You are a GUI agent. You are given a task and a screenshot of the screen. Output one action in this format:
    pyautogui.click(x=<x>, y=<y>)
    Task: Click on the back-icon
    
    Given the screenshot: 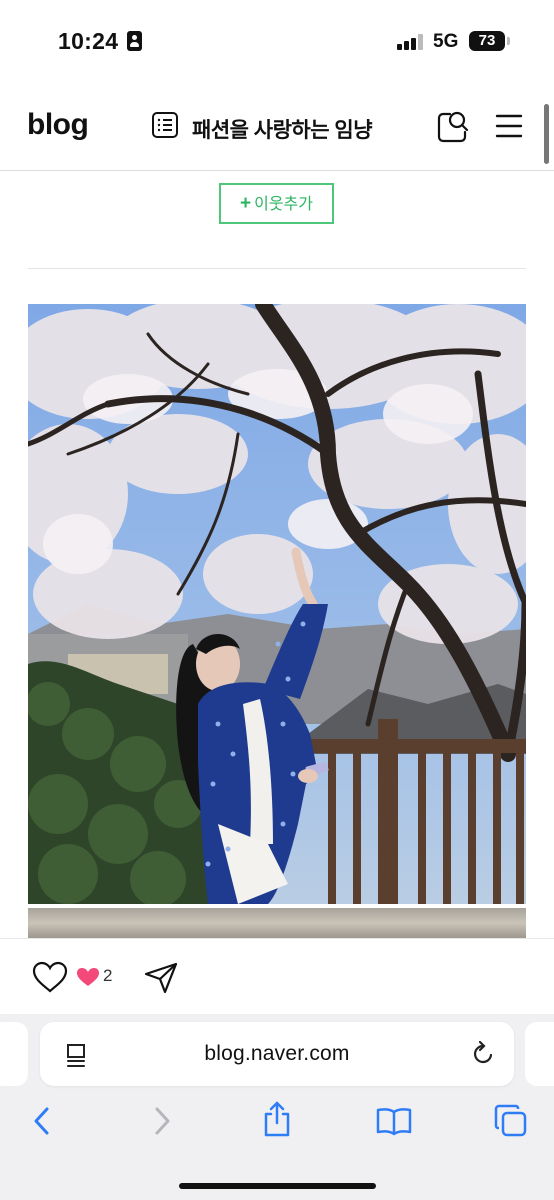 What is the action you would take?
    pyautogui.click(x=42, y=1123)
    